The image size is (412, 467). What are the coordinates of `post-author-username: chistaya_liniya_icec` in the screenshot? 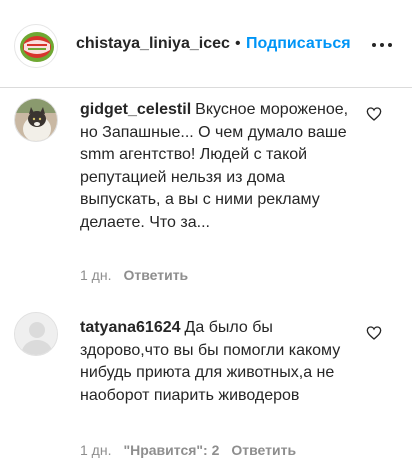 It's located at (153, 44).